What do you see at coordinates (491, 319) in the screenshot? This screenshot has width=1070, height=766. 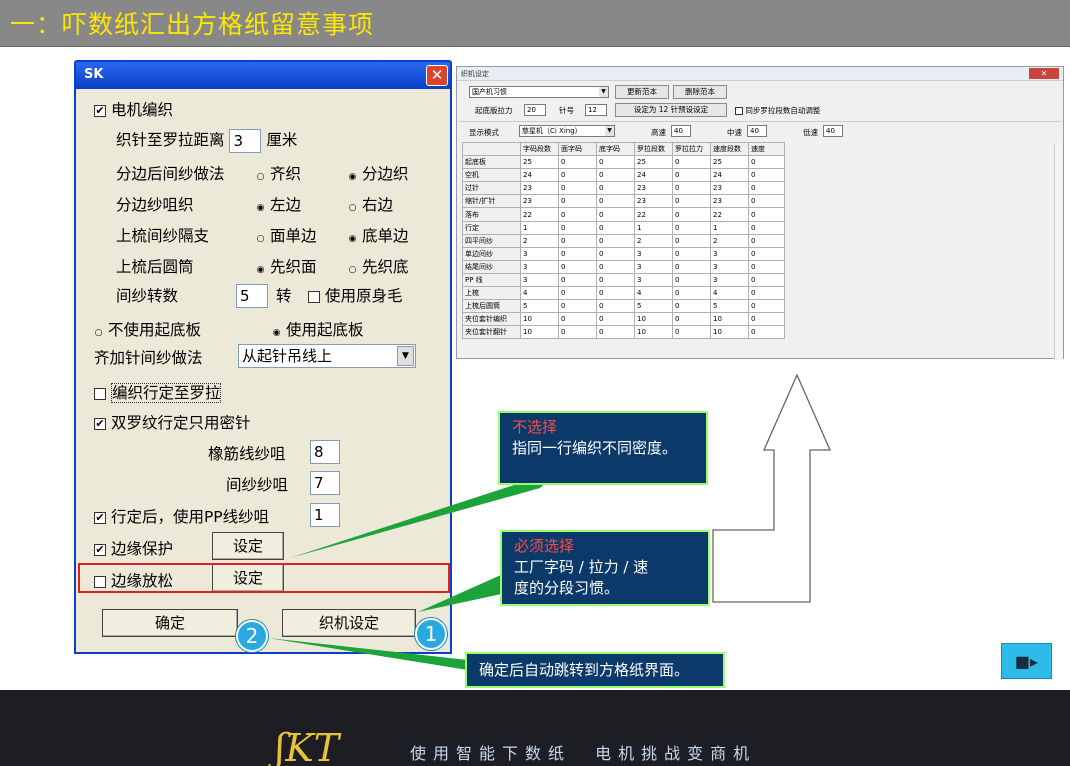 I see `table-cell: 夹位套针编织` at bounding box center [491, 319].